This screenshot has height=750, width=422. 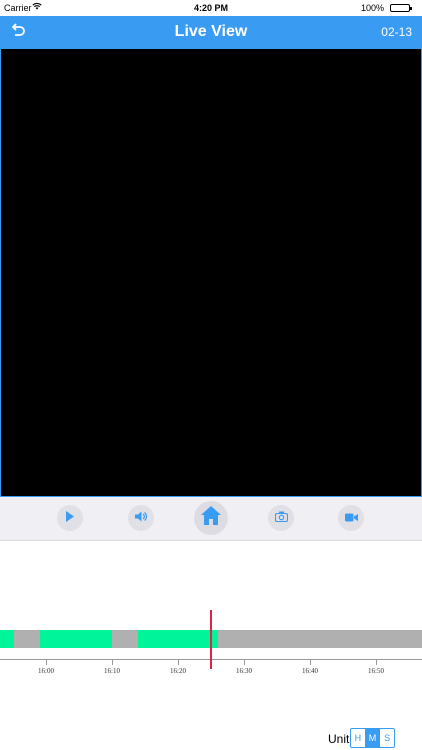 I want to click on timeline-tick-label: 16:10, so click(x=112, y=671).